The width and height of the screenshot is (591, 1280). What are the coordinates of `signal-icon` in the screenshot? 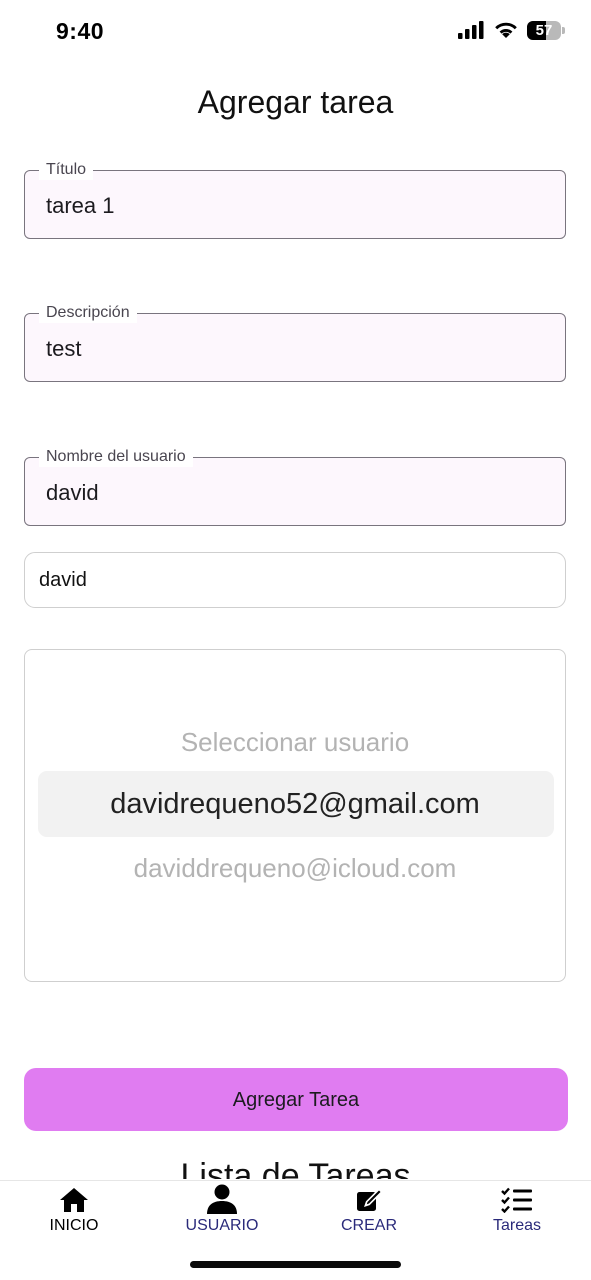 It's located at (471, 30).